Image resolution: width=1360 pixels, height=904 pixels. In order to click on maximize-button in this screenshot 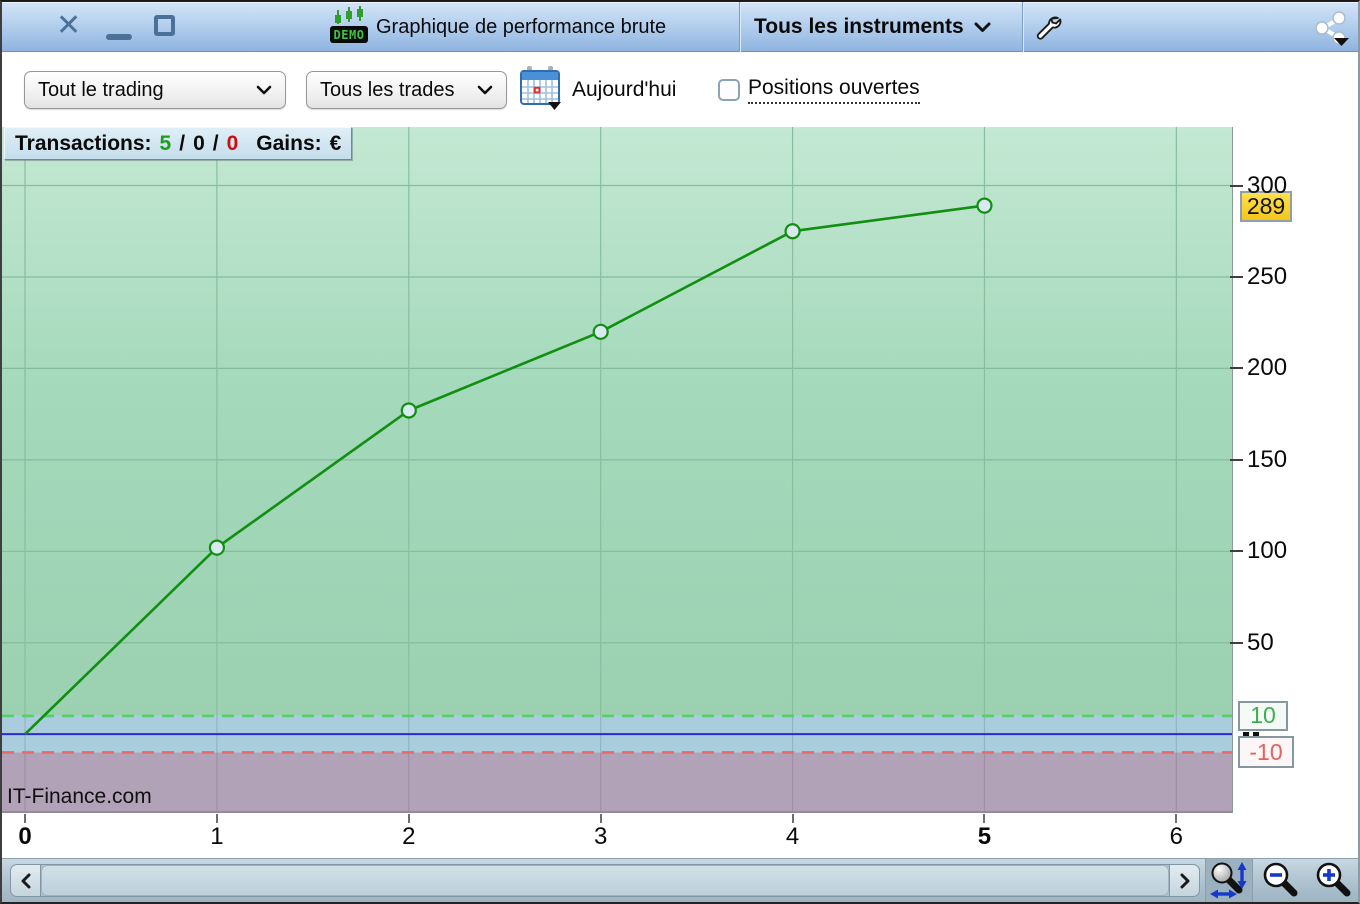, I will do `click(164, 25)`.